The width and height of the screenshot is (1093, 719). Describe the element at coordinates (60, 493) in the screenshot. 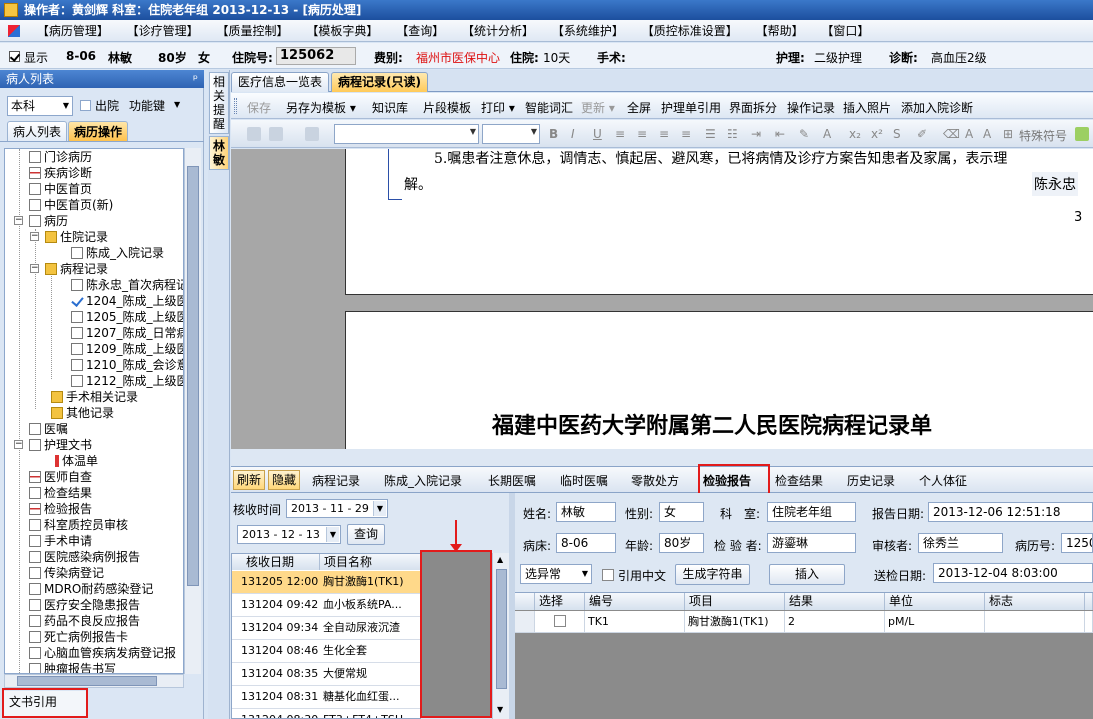

I see `tree-node: 检查结果` at that location.